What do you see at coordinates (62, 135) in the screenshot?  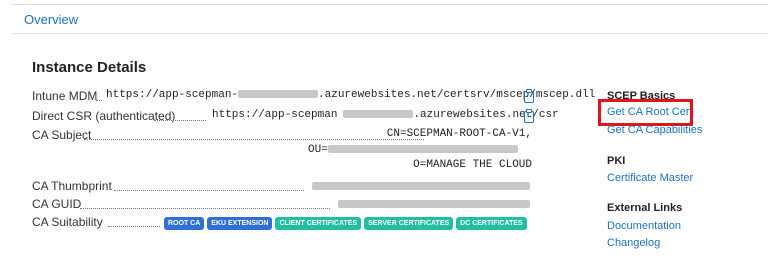 I see `subject-label: CA Subject` at bounding box center [62, 135].